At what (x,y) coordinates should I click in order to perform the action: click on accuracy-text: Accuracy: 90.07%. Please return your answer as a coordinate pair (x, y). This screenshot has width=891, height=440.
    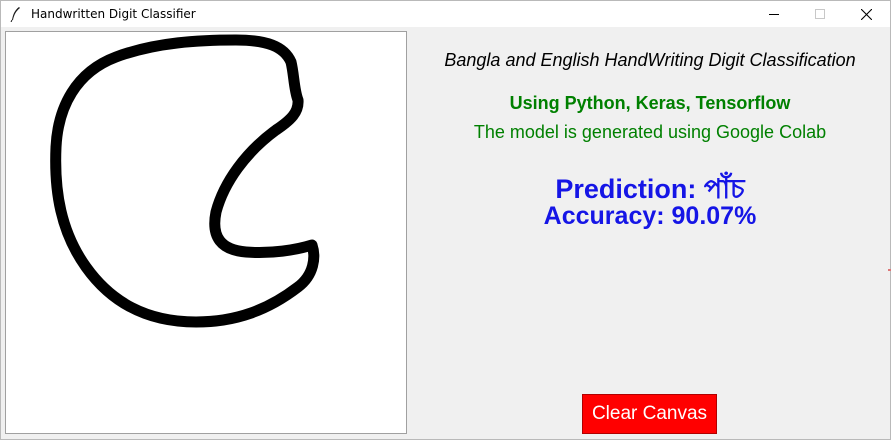
    Looking at the image, I should click on (650, 216).